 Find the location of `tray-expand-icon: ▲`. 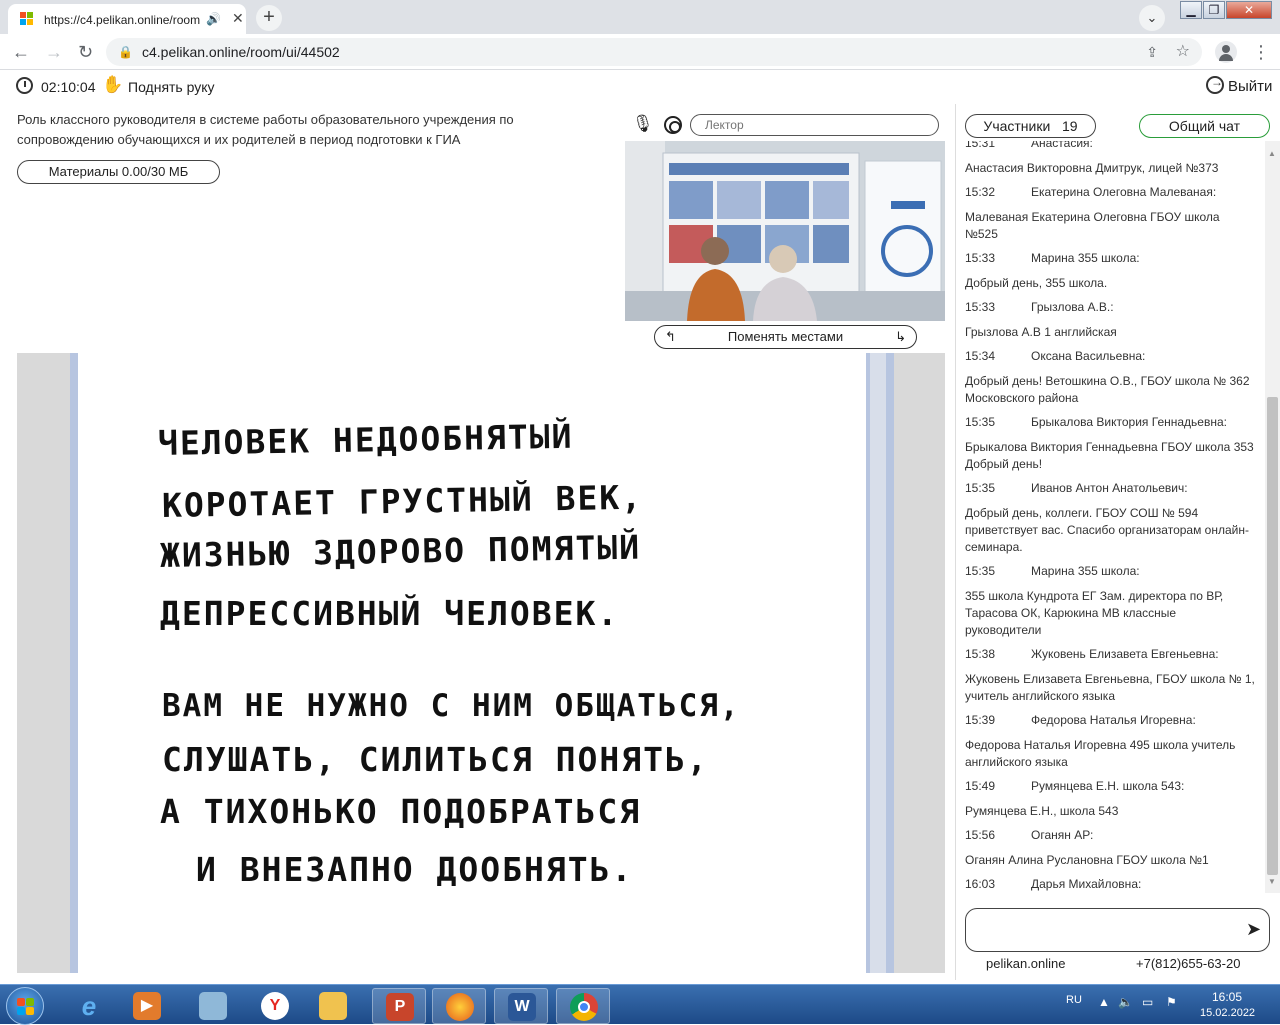

tray-expand-icon: ▲ is located at coordinates (1104, 1002).